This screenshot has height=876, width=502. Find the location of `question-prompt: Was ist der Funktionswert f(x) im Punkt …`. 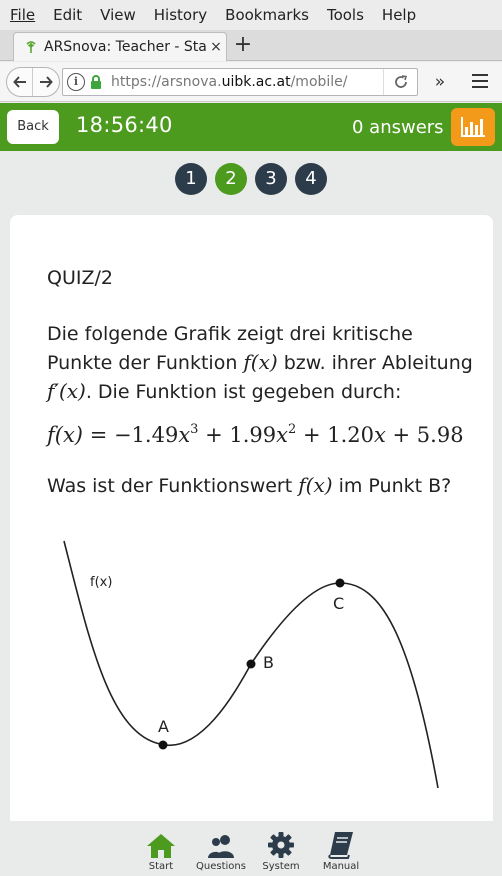

question-prompt: Was ist der Funktionswert f(x) im Punkt … is located at coordinates (249, 485).